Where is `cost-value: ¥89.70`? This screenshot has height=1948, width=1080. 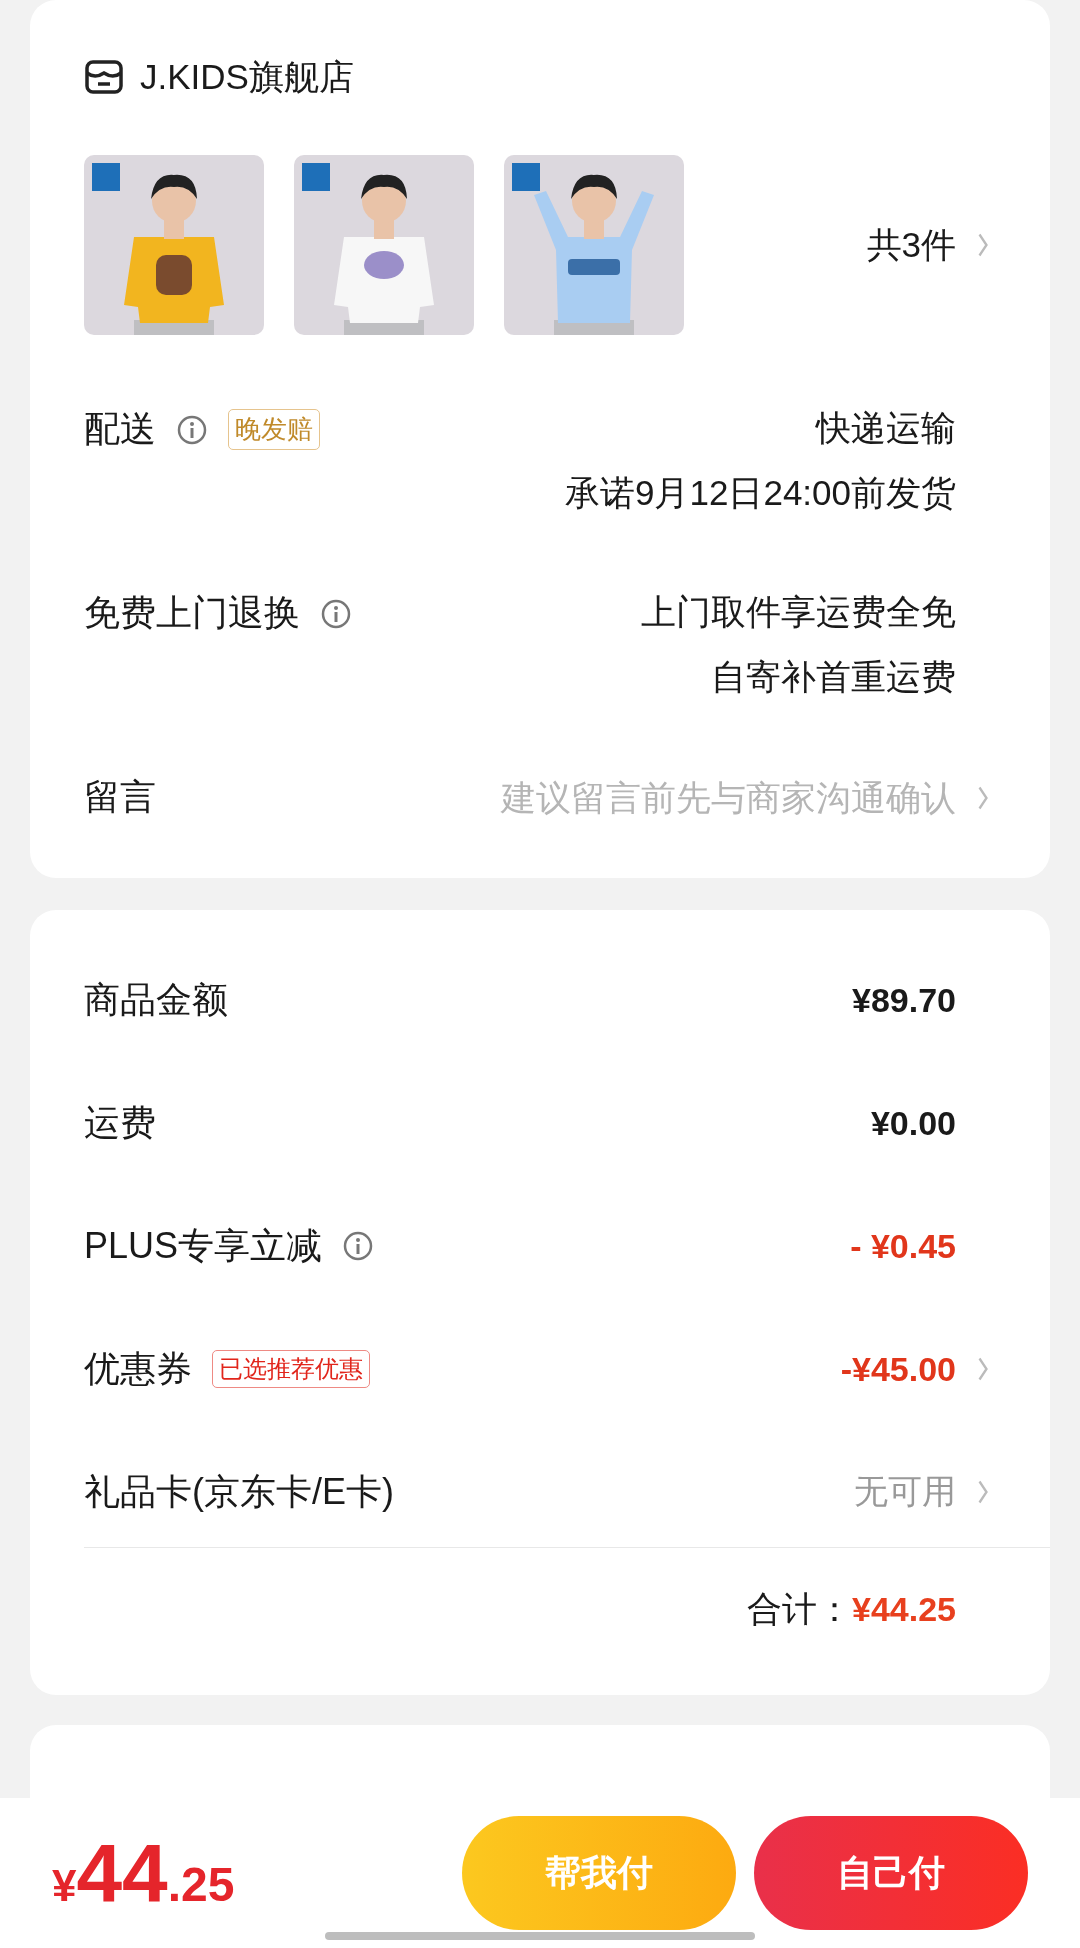
cost-value: ¥89.70 is located at coordinates (904, 1000).